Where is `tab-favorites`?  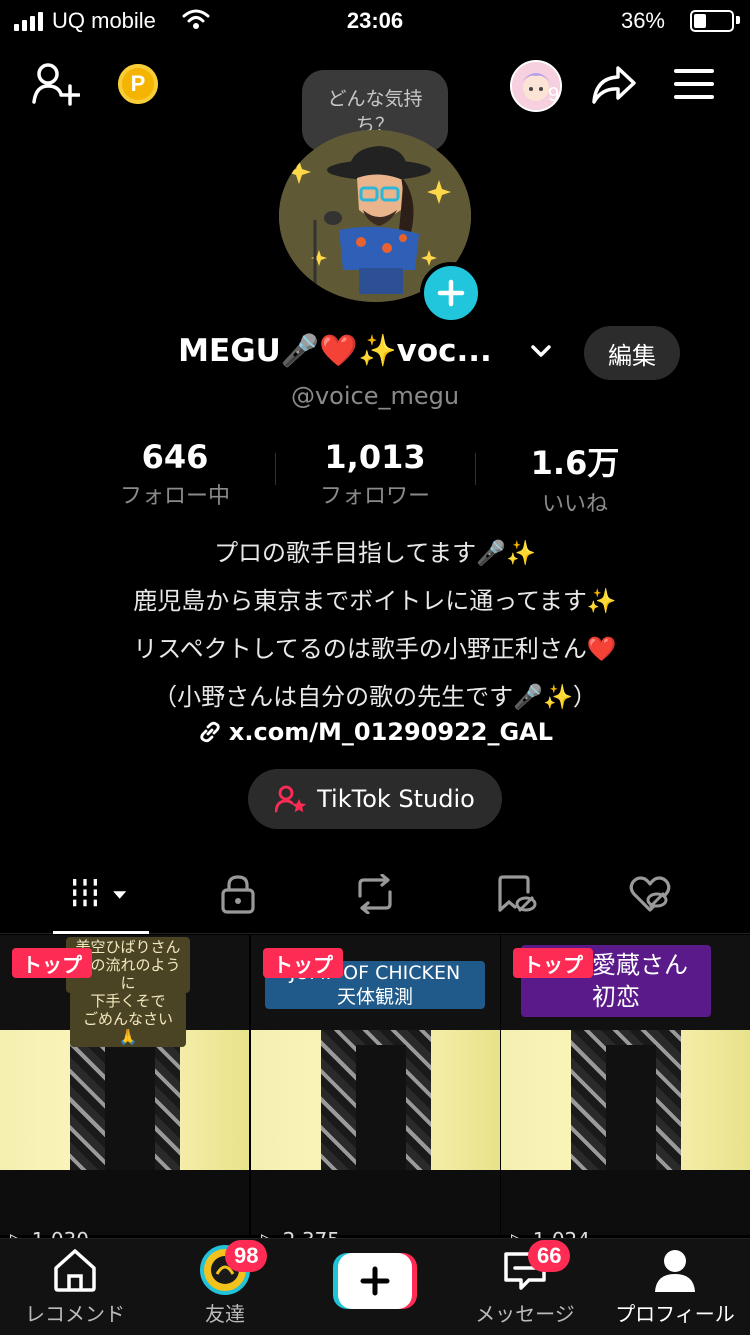
tab-favorites is located at coordinates (516, 894).